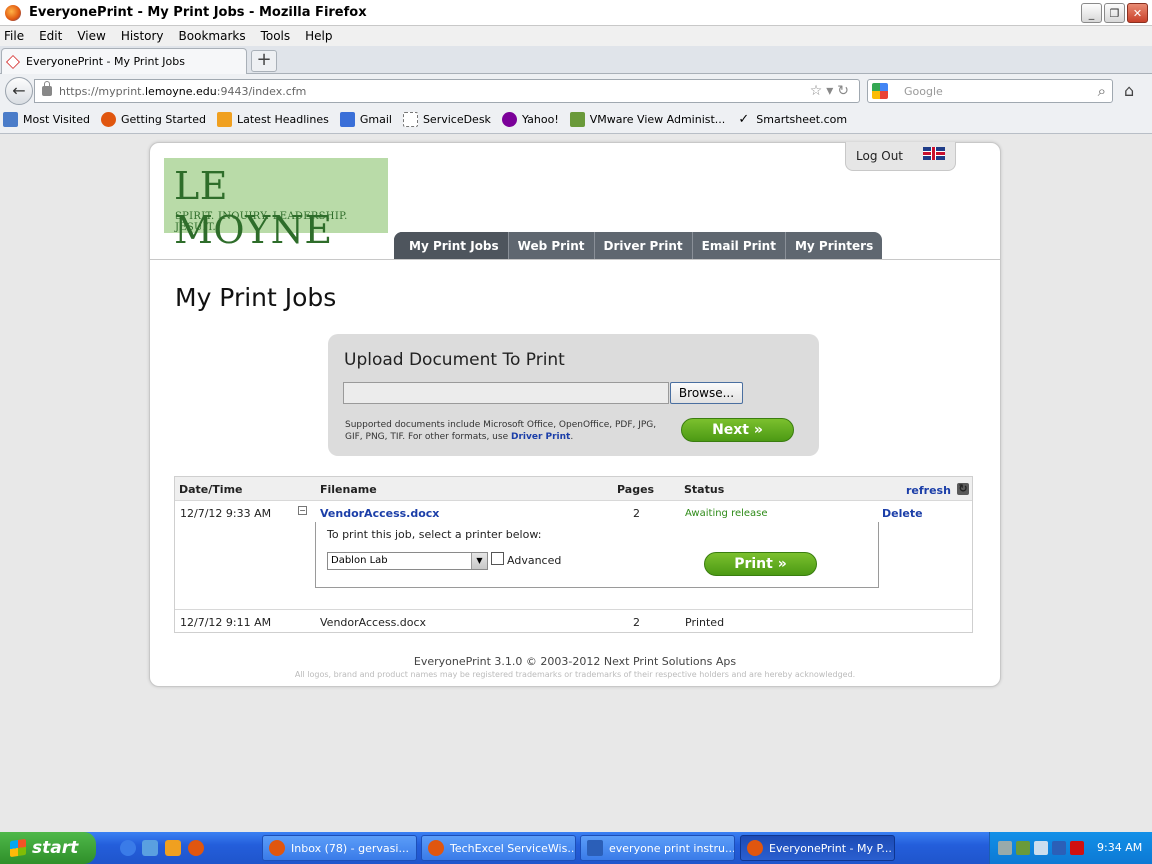  Describe the element at coordinates (365, 119) in the screenshot. I see `bookmark-gmail: Gmail` at that location.